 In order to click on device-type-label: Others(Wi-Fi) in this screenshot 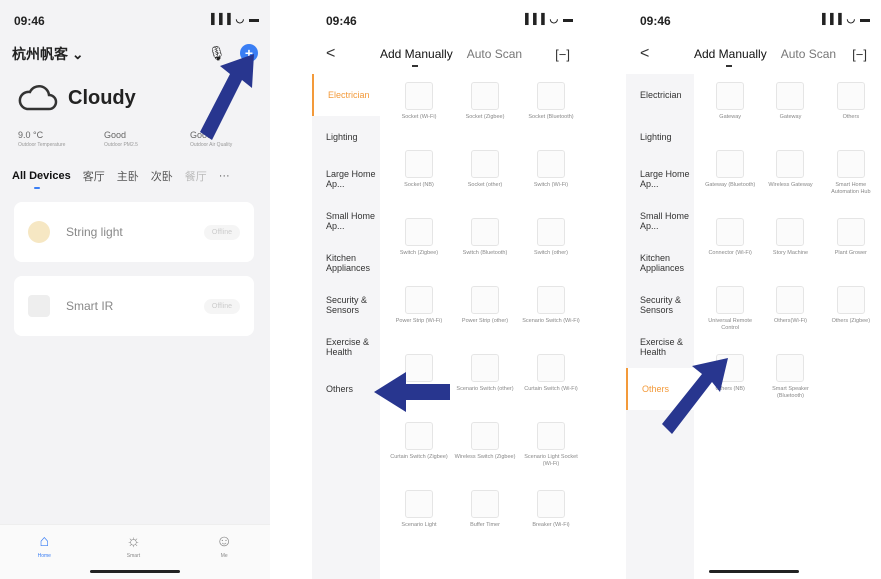, I will do `click(790, 321)`.